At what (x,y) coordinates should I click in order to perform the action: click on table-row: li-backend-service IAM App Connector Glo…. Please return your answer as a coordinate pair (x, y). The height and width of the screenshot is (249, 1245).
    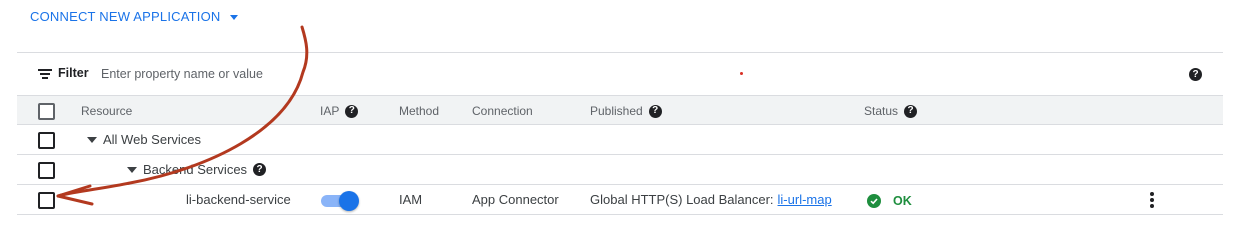
    Looking at the image, I should click on (620, 200).